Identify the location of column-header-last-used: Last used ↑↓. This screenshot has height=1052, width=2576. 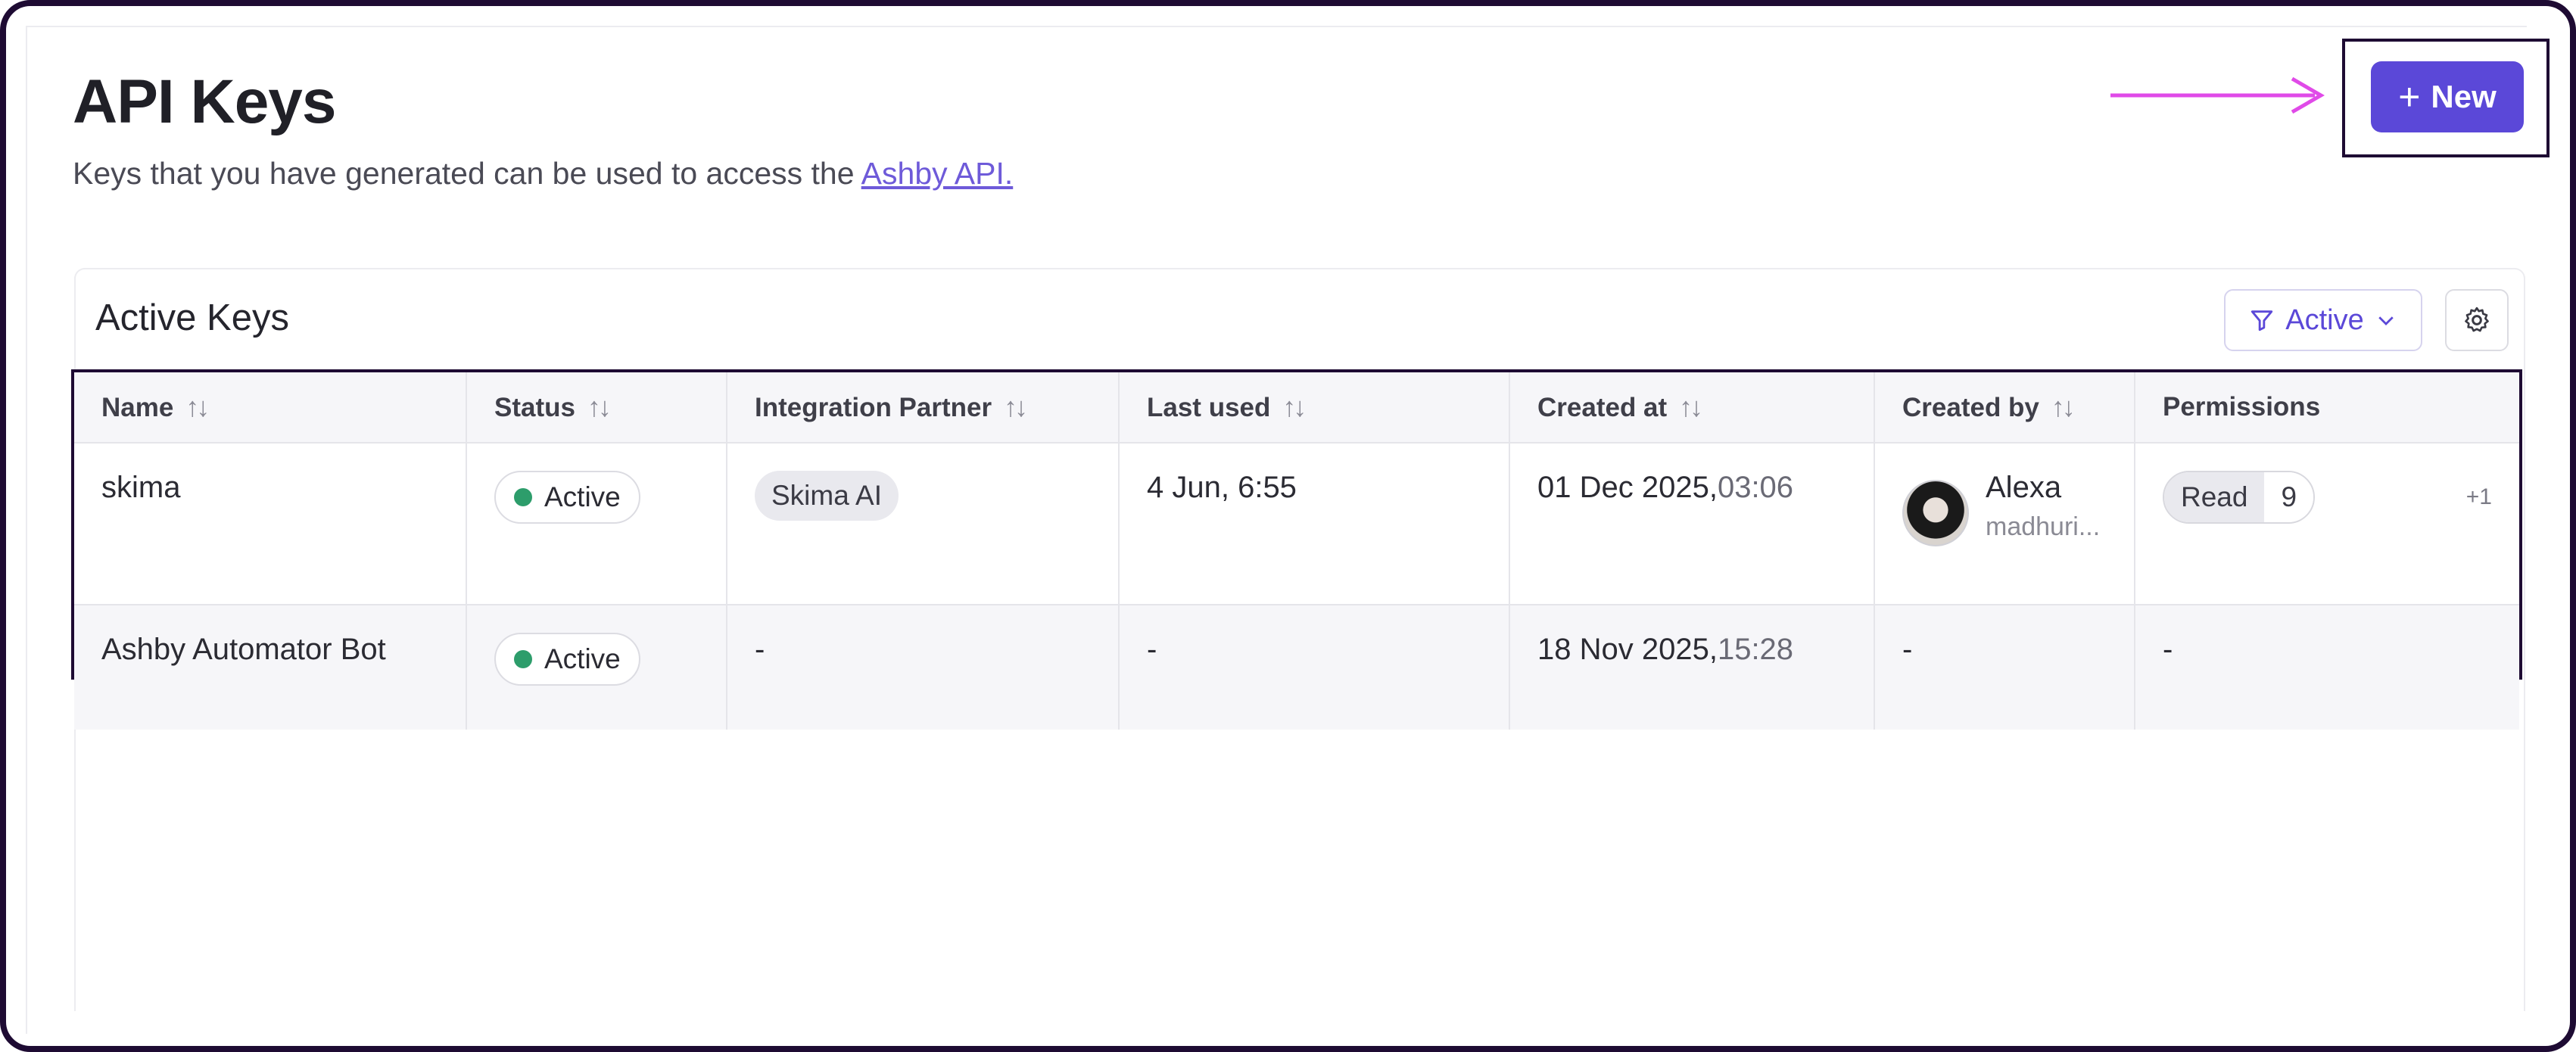
(1314, 408).